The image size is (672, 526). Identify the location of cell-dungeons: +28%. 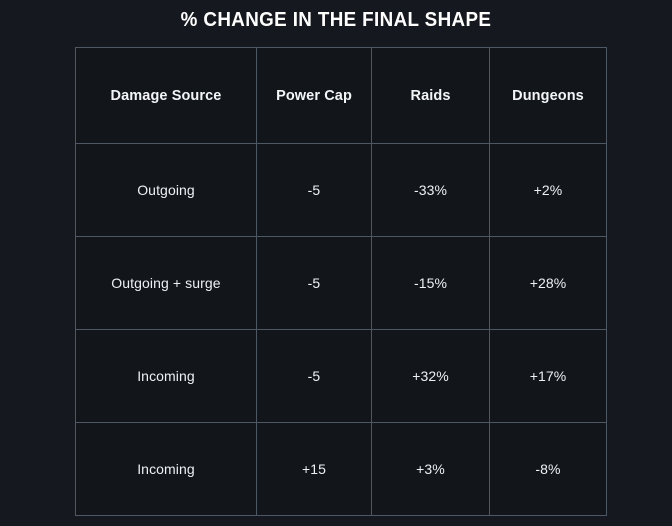
(548, 283).